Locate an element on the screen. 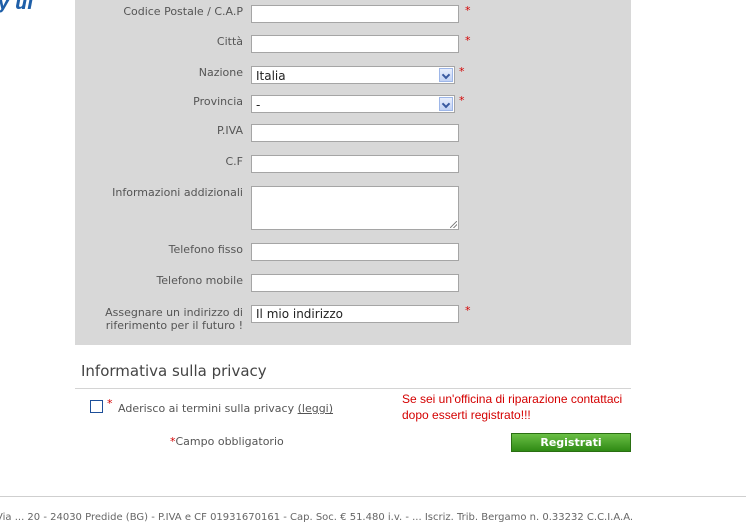  provincia-selected-value: - is located at coordinates (258, 105).